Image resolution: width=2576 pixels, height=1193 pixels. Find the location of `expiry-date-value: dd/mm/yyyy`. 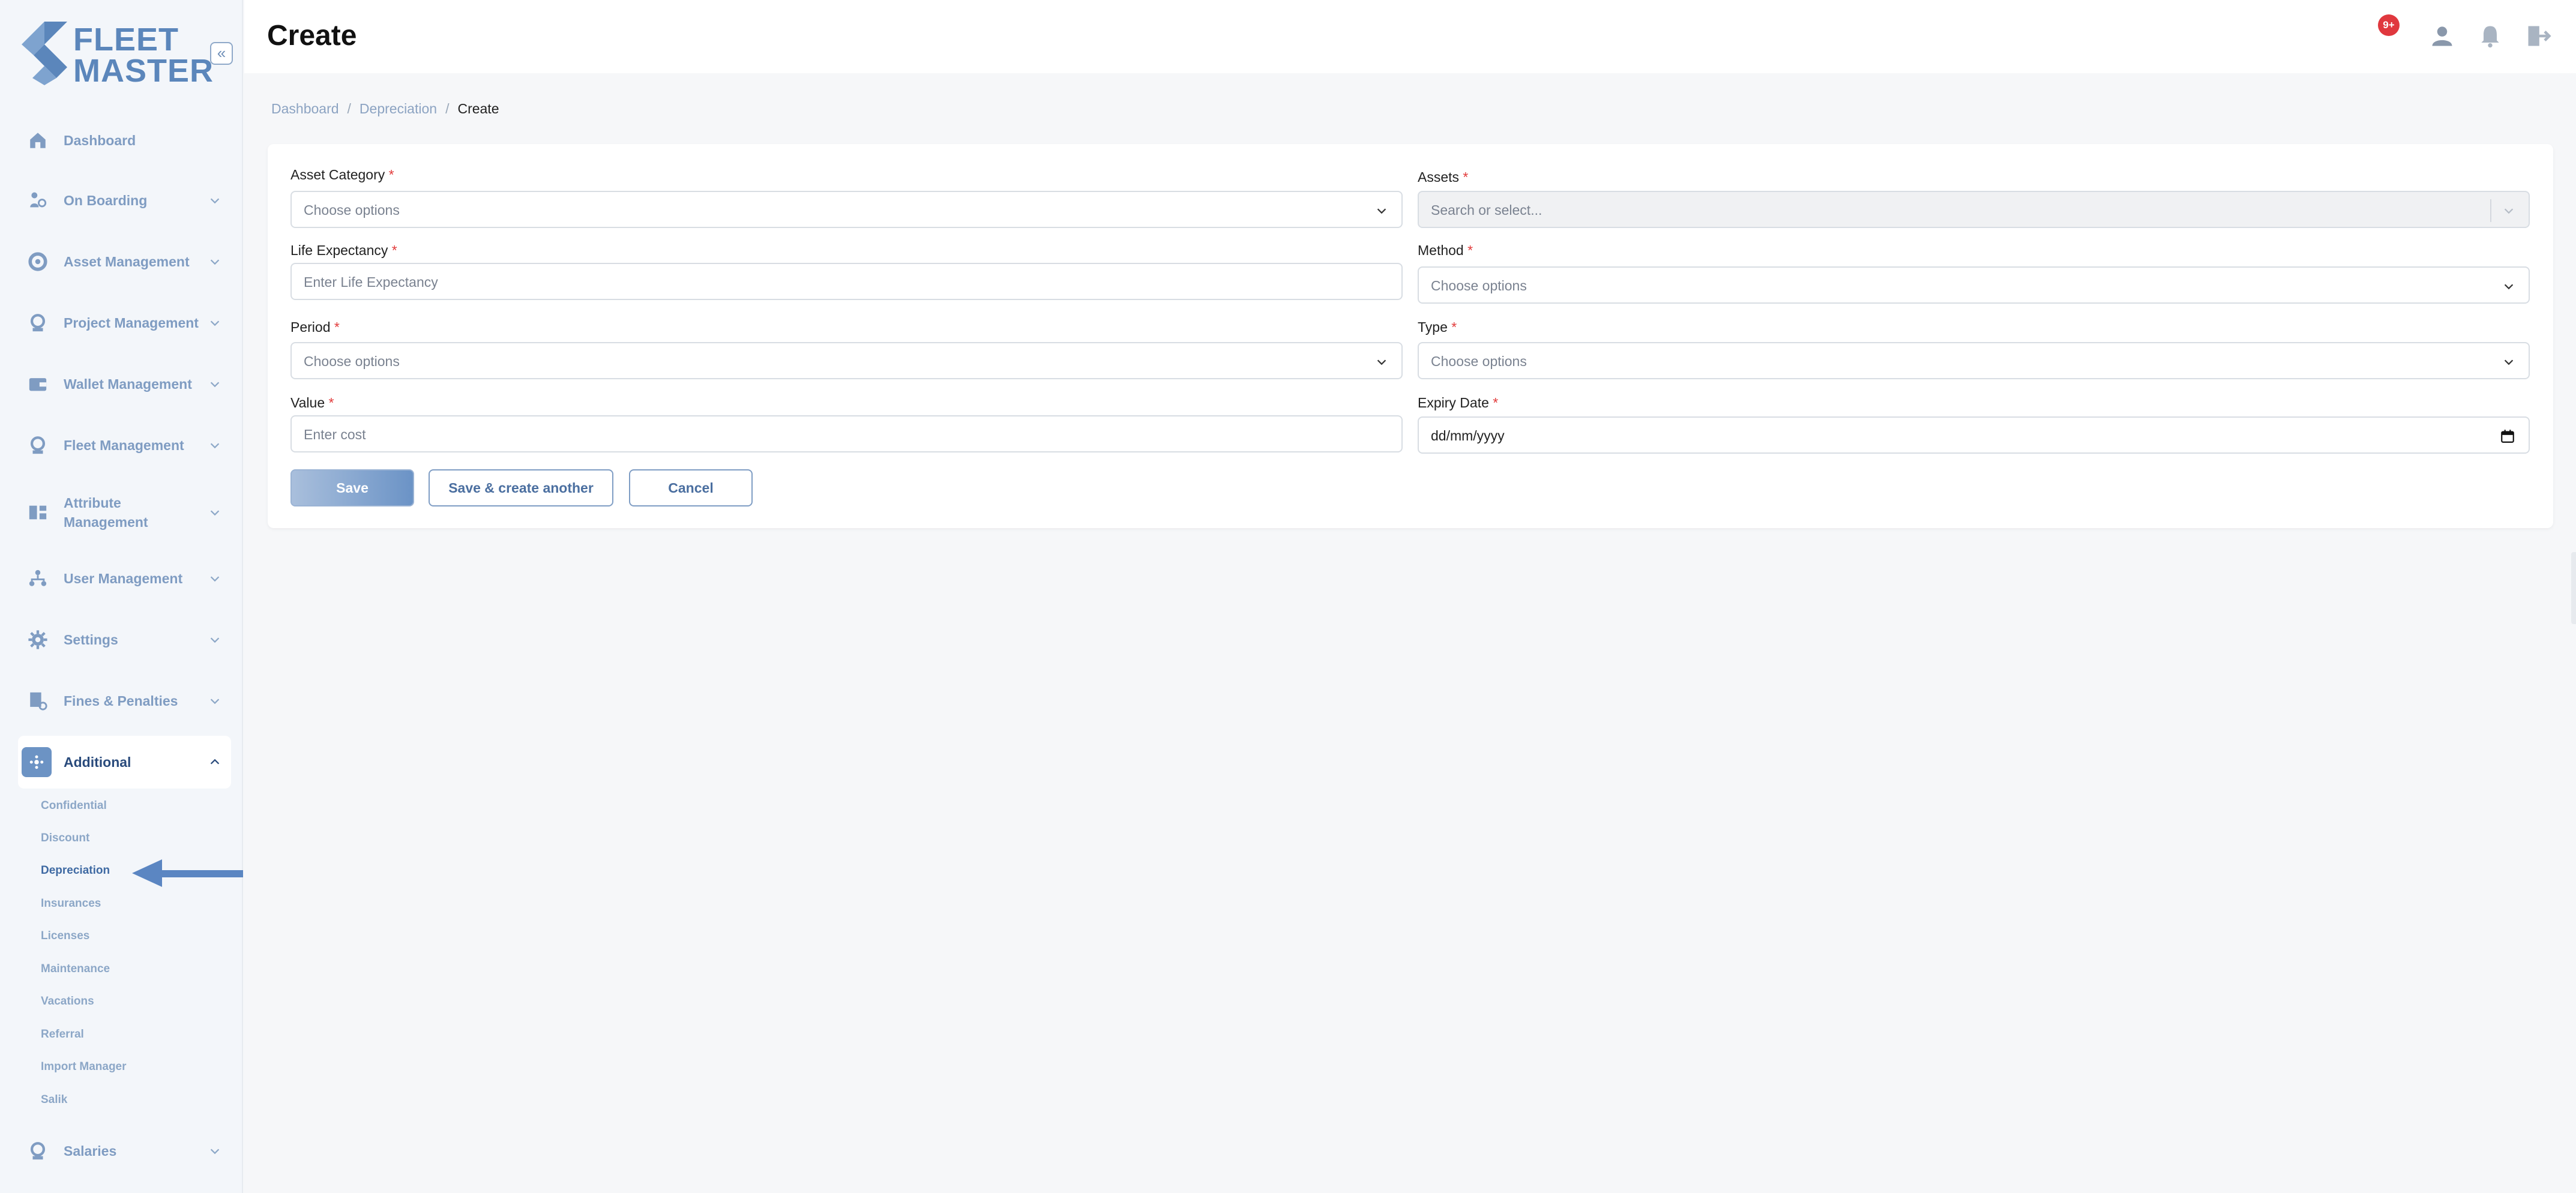

expiry-date-value: dd/mm/yyyy is located at coordinates (1468, 435).